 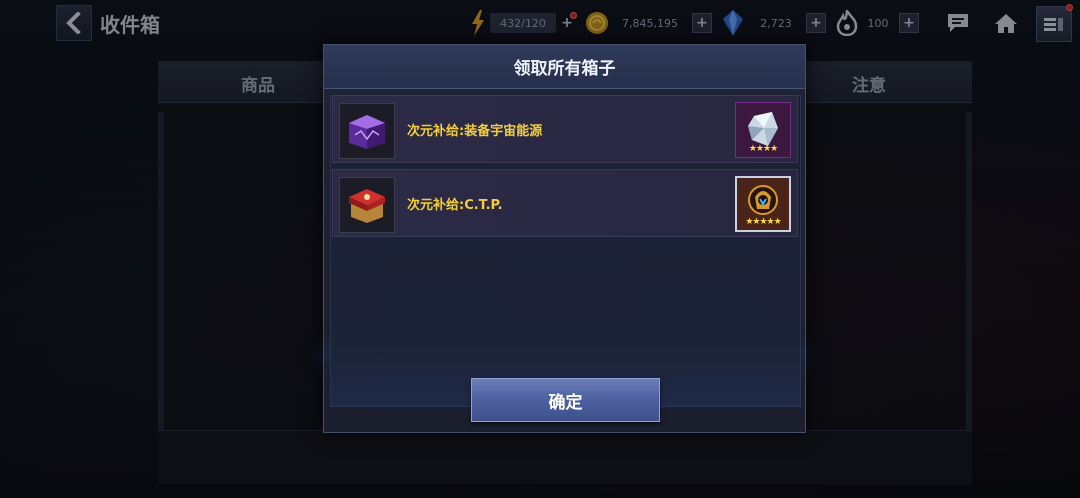 I want to click on dialog-header: 领取所有箱子, so click(x=564, y=67).